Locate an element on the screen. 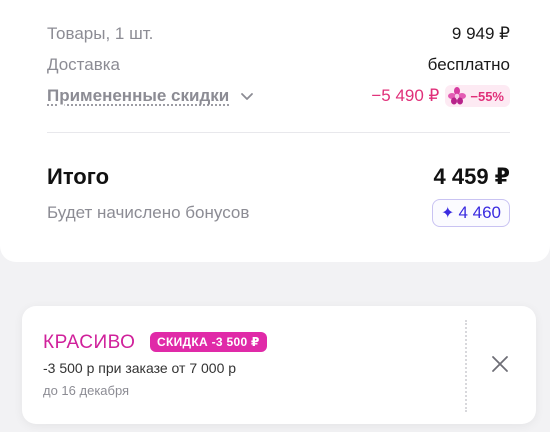 This screenshot has width=550, height=432. discounts-info: −5 490 ₽ −55% is located at coordinates (440, 96).